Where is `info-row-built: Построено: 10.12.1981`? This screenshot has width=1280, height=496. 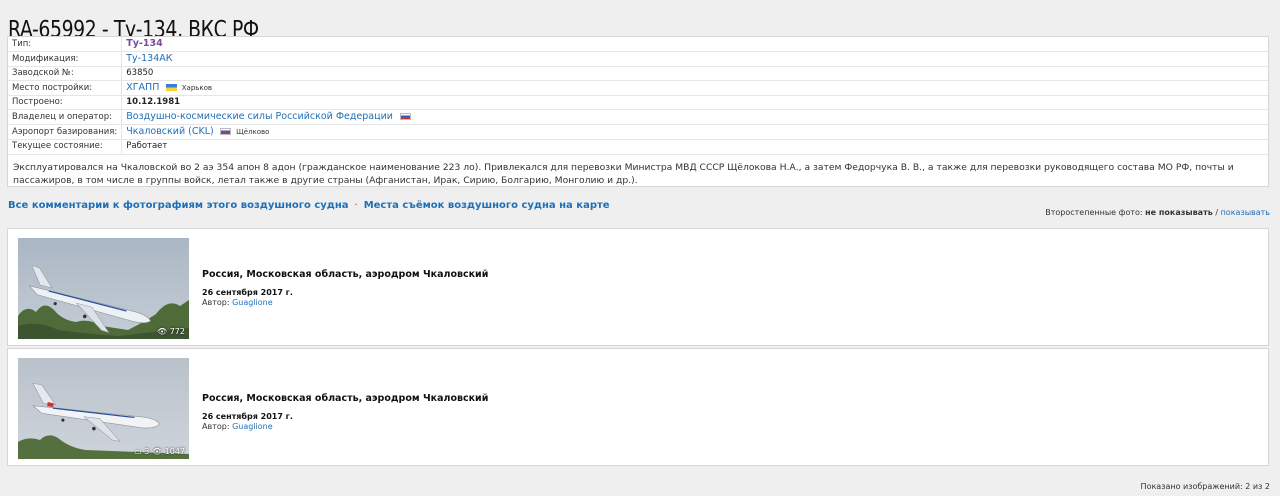 info-row-built: Построено: 10.12.1981 is located at coordinates (638, 103).